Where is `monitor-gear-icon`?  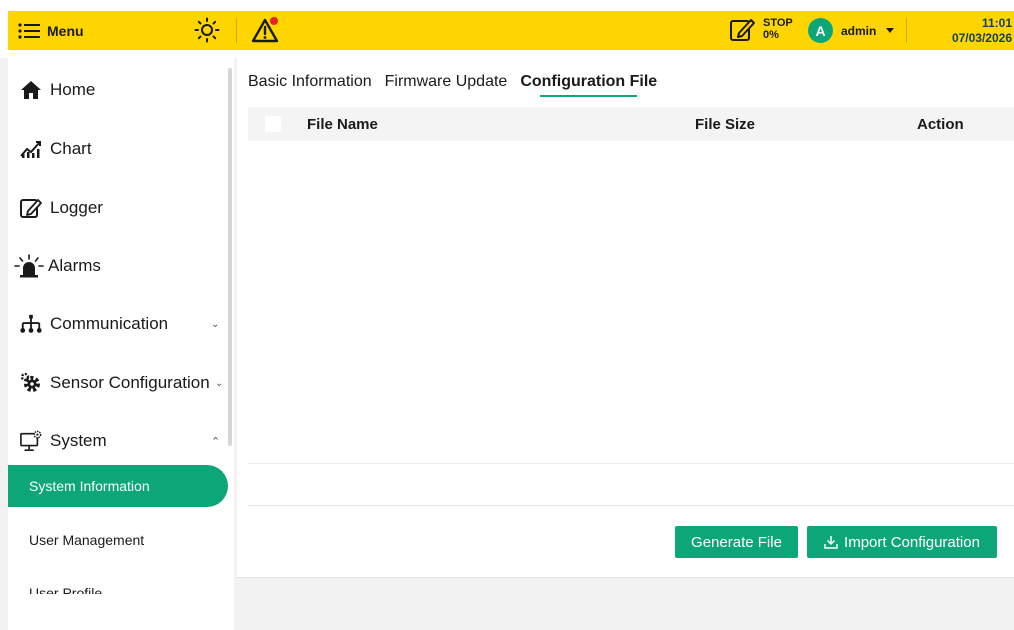 monitor-gear-icon is located at coordinates (31, 441).